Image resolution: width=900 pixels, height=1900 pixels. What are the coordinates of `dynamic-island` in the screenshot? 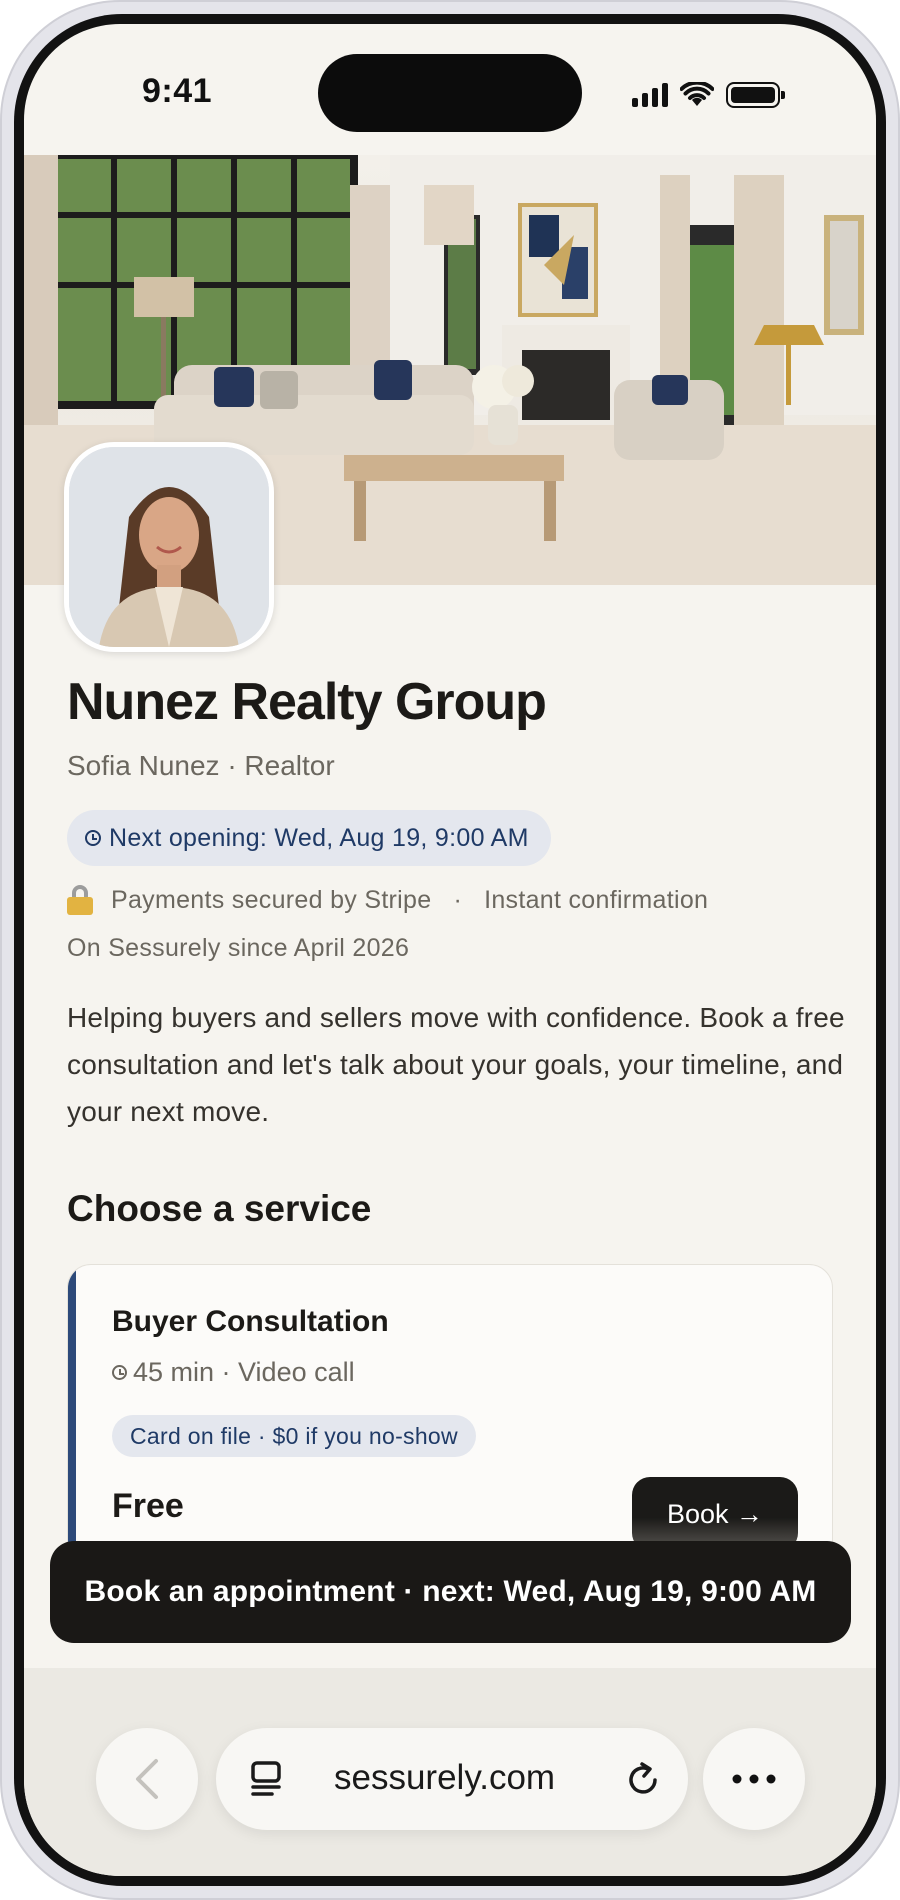 It's located at (450, 93).